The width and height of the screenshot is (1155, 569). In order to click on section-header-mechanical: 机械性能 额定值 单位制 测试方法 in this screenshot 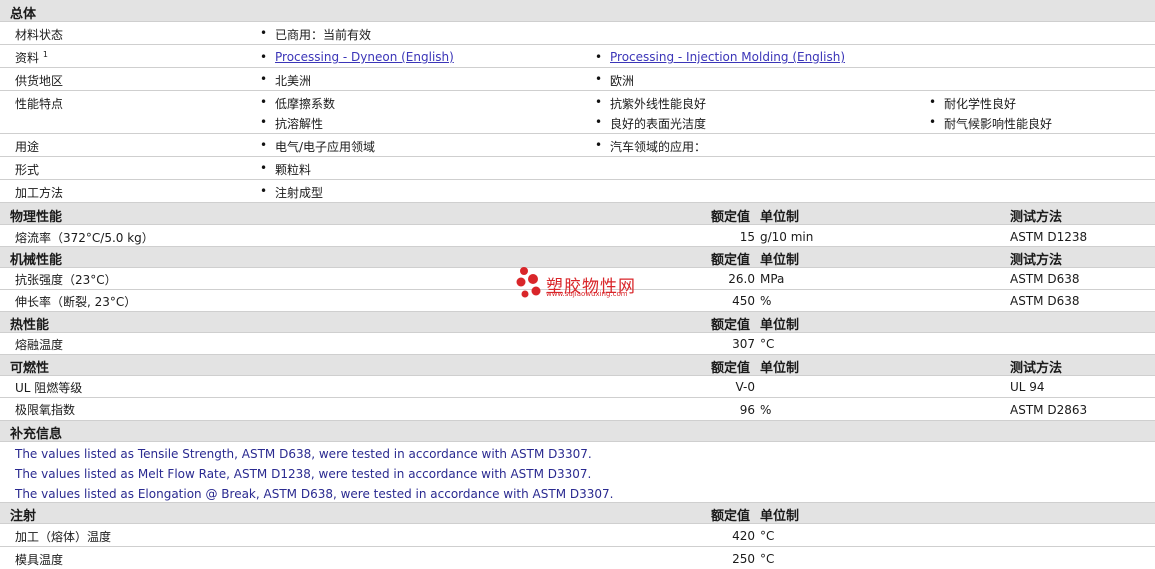, I will do `click(577, 257)`.